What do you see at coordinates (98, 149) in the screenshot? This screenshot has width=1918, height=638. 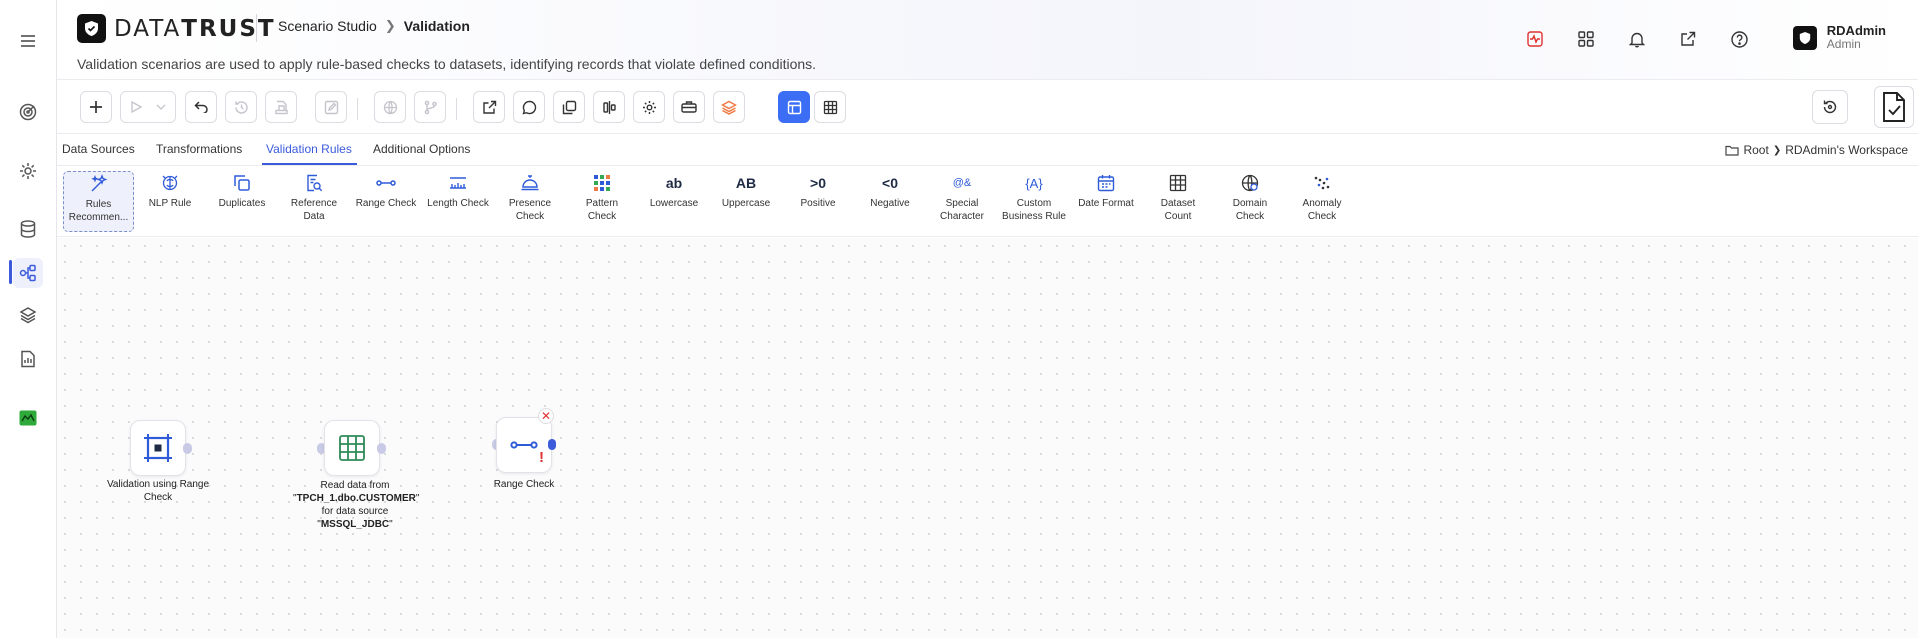 I see `tab-data-sources: Data Sources` at bounding box center [98, 149].